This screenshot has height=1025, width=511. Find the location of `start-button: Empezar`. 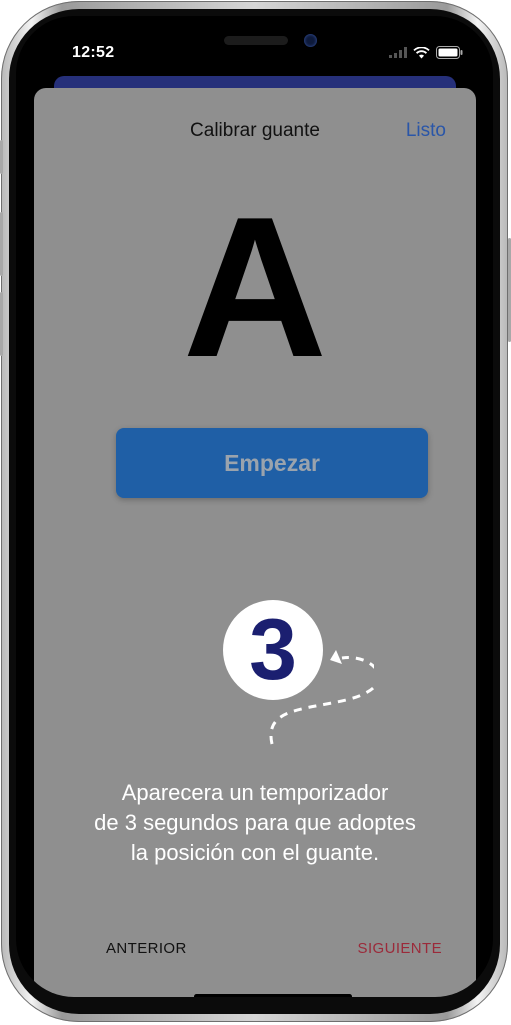

start-button: Empezar is located at coordinates (272, 463).